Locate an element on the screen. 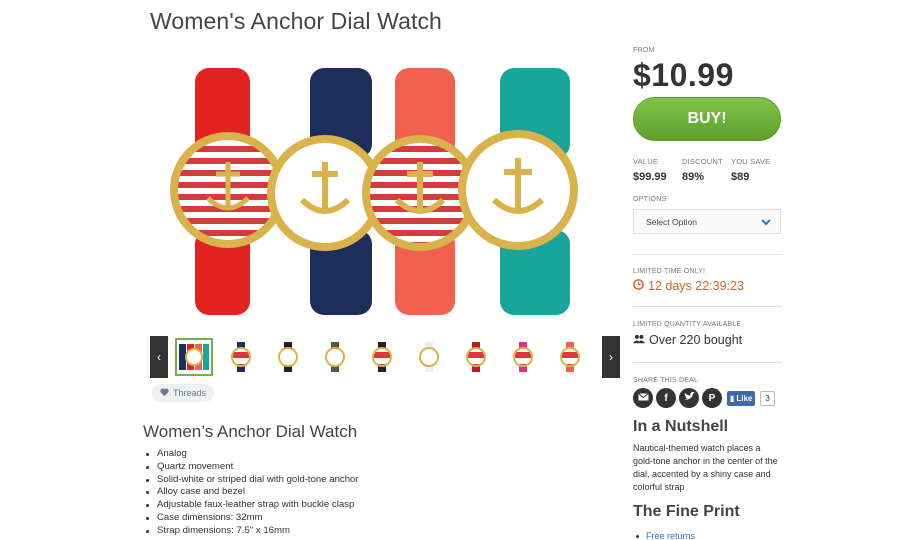 The width and height of the screenshot is (914, 540). page-title: Women's Anchor Dial Watch is located at coordinates (296, 21).